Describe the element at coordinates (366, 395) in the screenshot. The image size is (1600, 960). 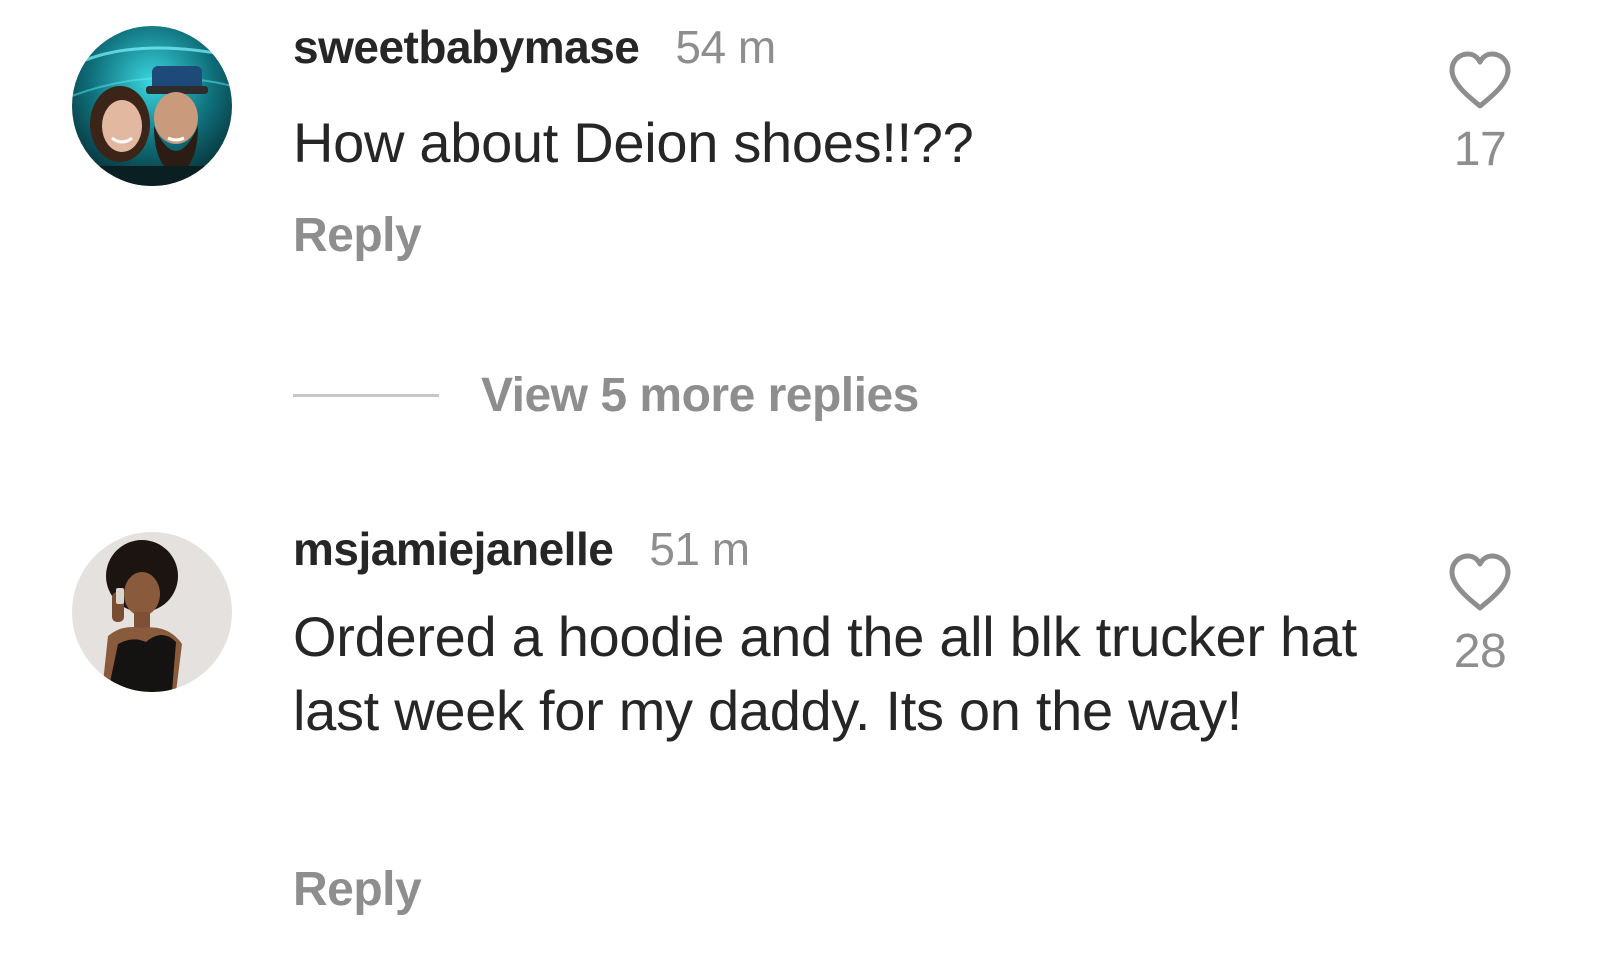
I see `divider` at that location.